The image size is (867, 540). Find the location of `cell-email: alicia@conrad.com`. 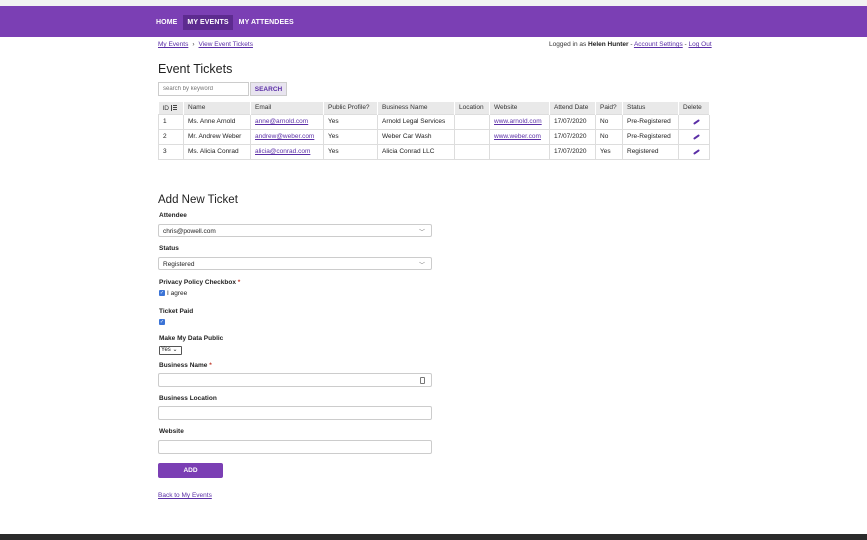

cell-email: alicia@conrad.com is located at coordinates (287, 151).